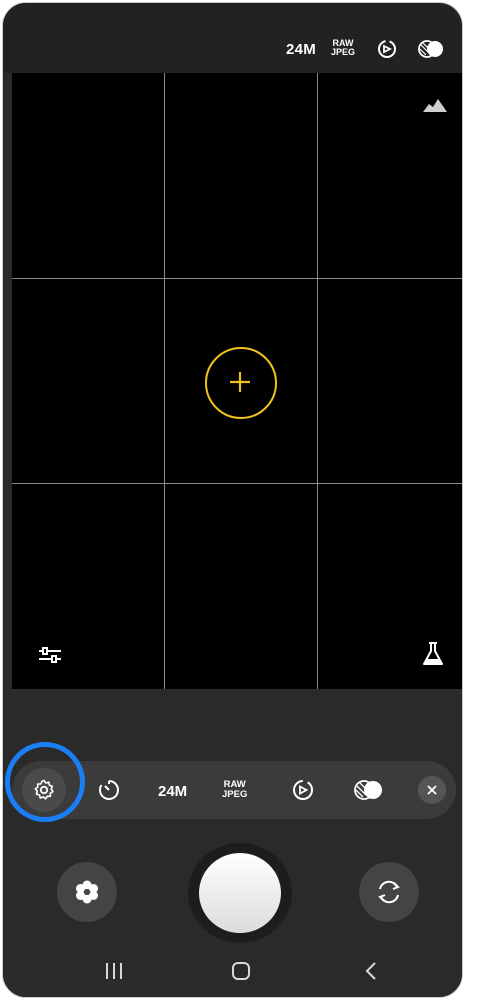 The height and width of the screenshot is (1000, 479). I want to click on quick-format: RAW JPEG, so click(234, 790).